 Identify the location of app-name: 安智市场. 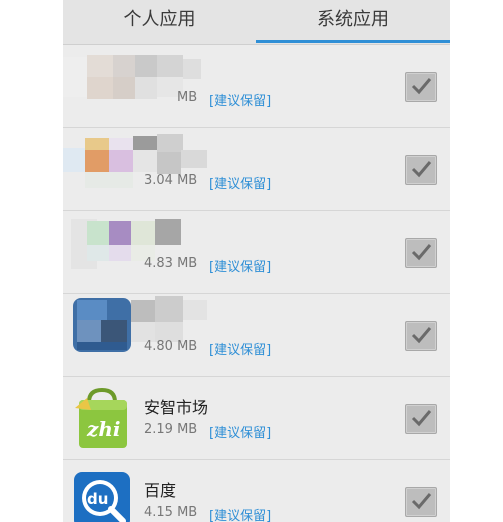
(176, 407).